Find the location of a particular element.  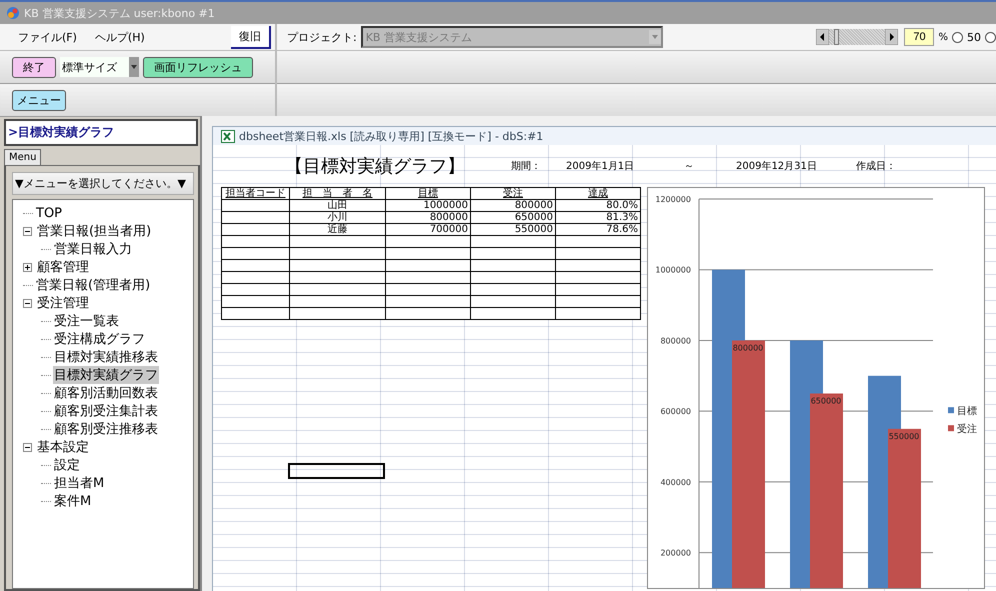

tree-item: 顧客別活動回数表 is located at coordinates (106, 393).